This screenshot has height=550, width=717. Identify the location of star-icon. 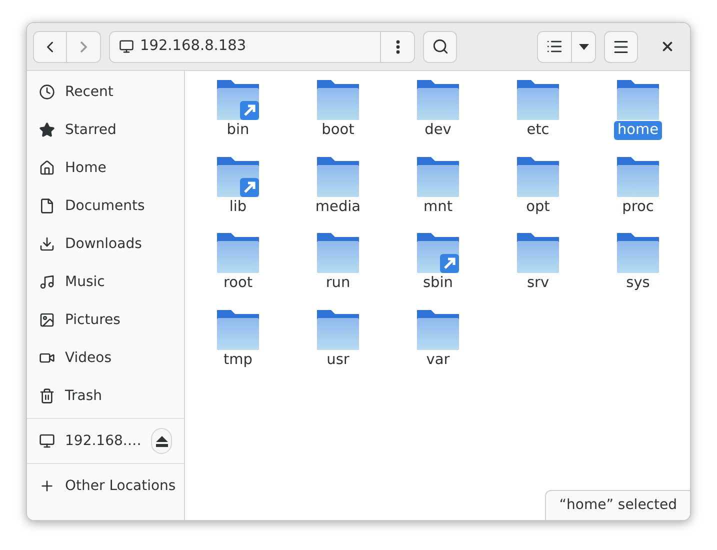
(47, 130).